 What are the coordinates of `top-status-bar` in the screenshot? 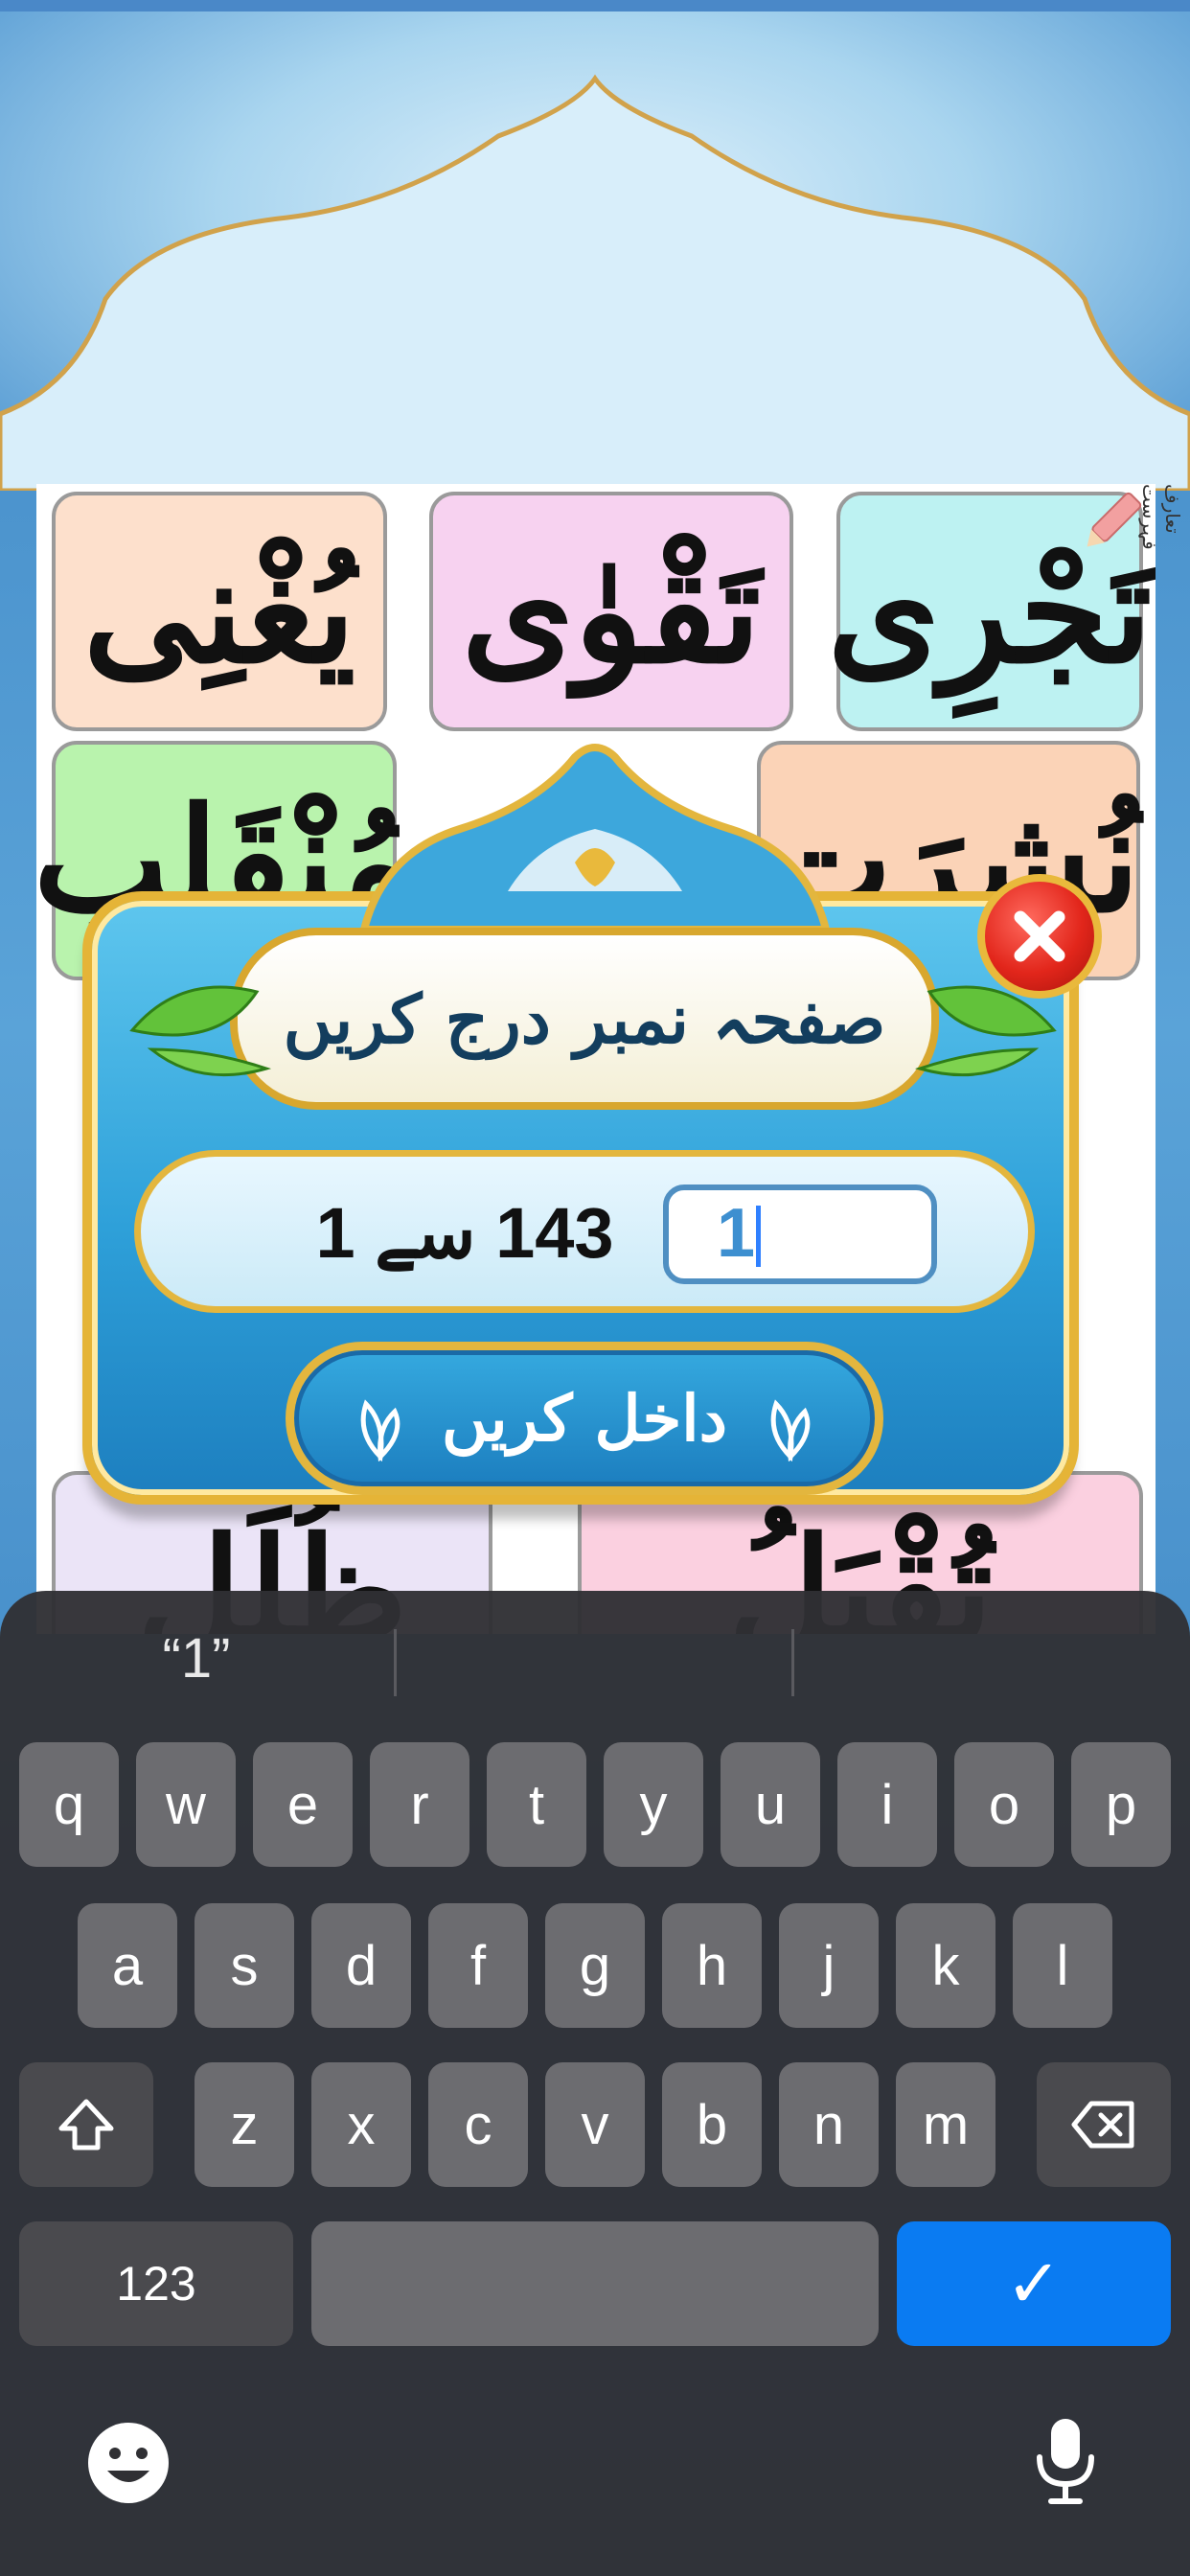 It's located at (595, 6).